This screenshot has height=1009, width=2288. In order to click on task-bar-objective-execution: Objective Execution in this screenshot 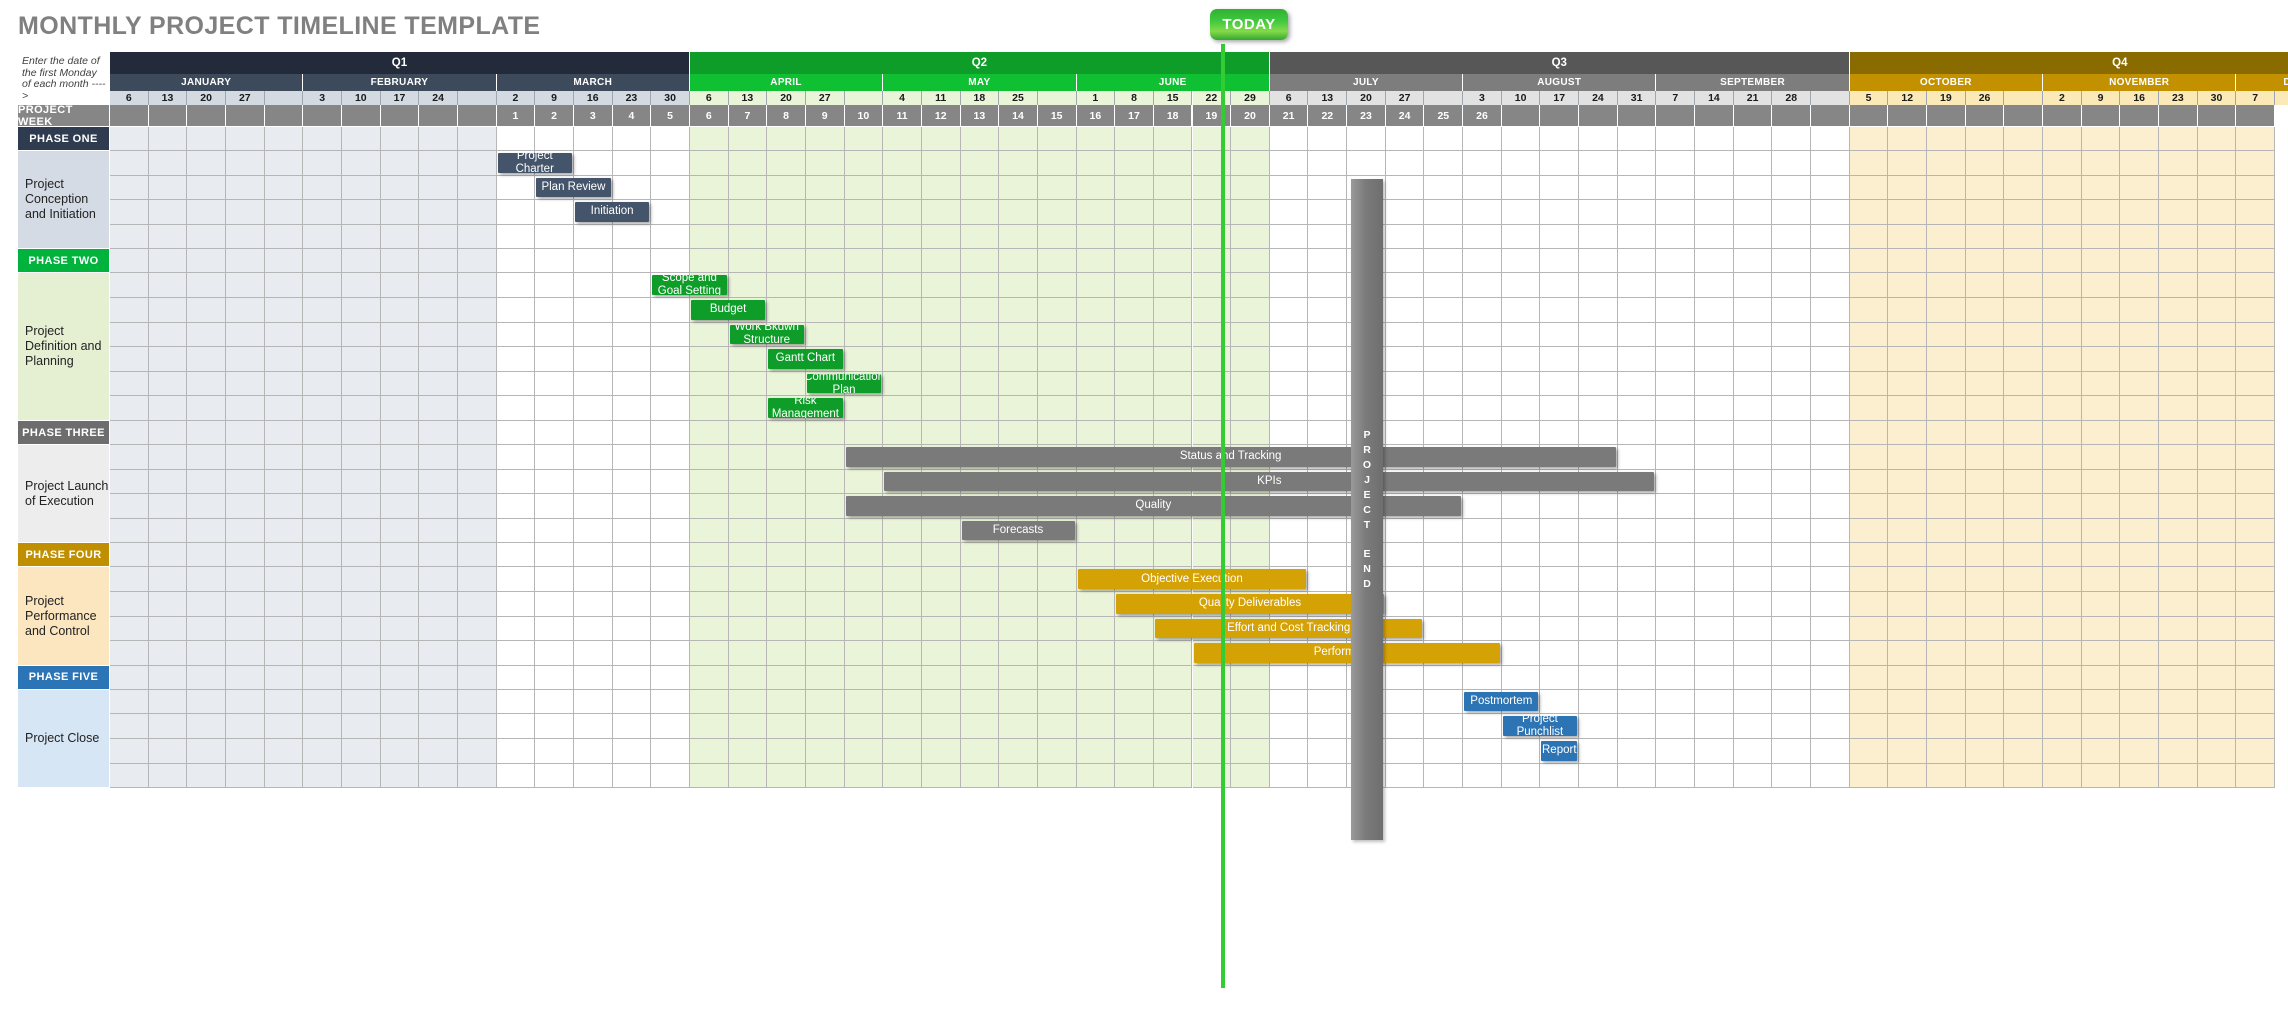, I will do `click(1192, 579)`.